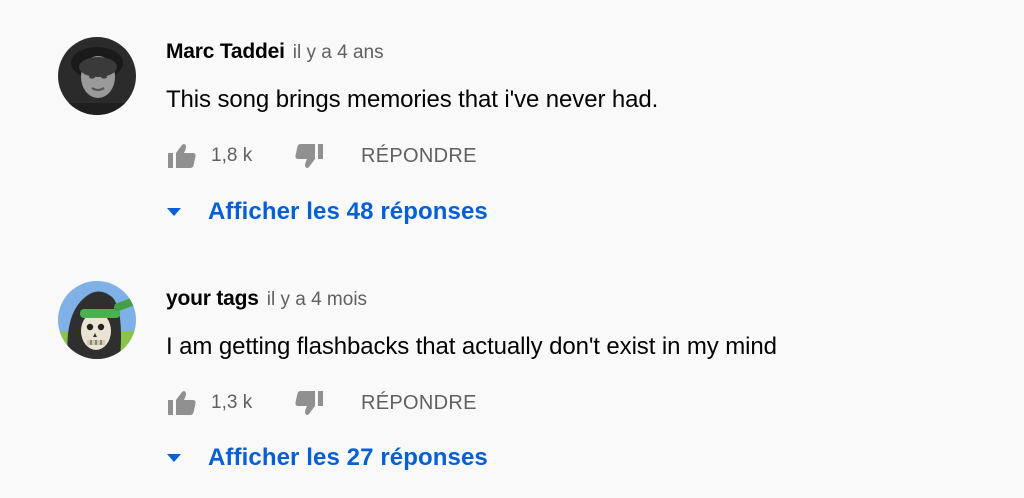 This screenshot has height=498, width=1024. I want to click on view-replies-button: Afficher les 27 réponses, so click(325, 458).